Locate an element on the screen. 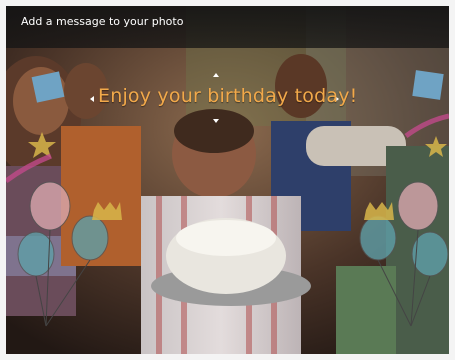 This screenshot has width=455, height=360. arrow-up-icon is located at coordinates (216, 75).